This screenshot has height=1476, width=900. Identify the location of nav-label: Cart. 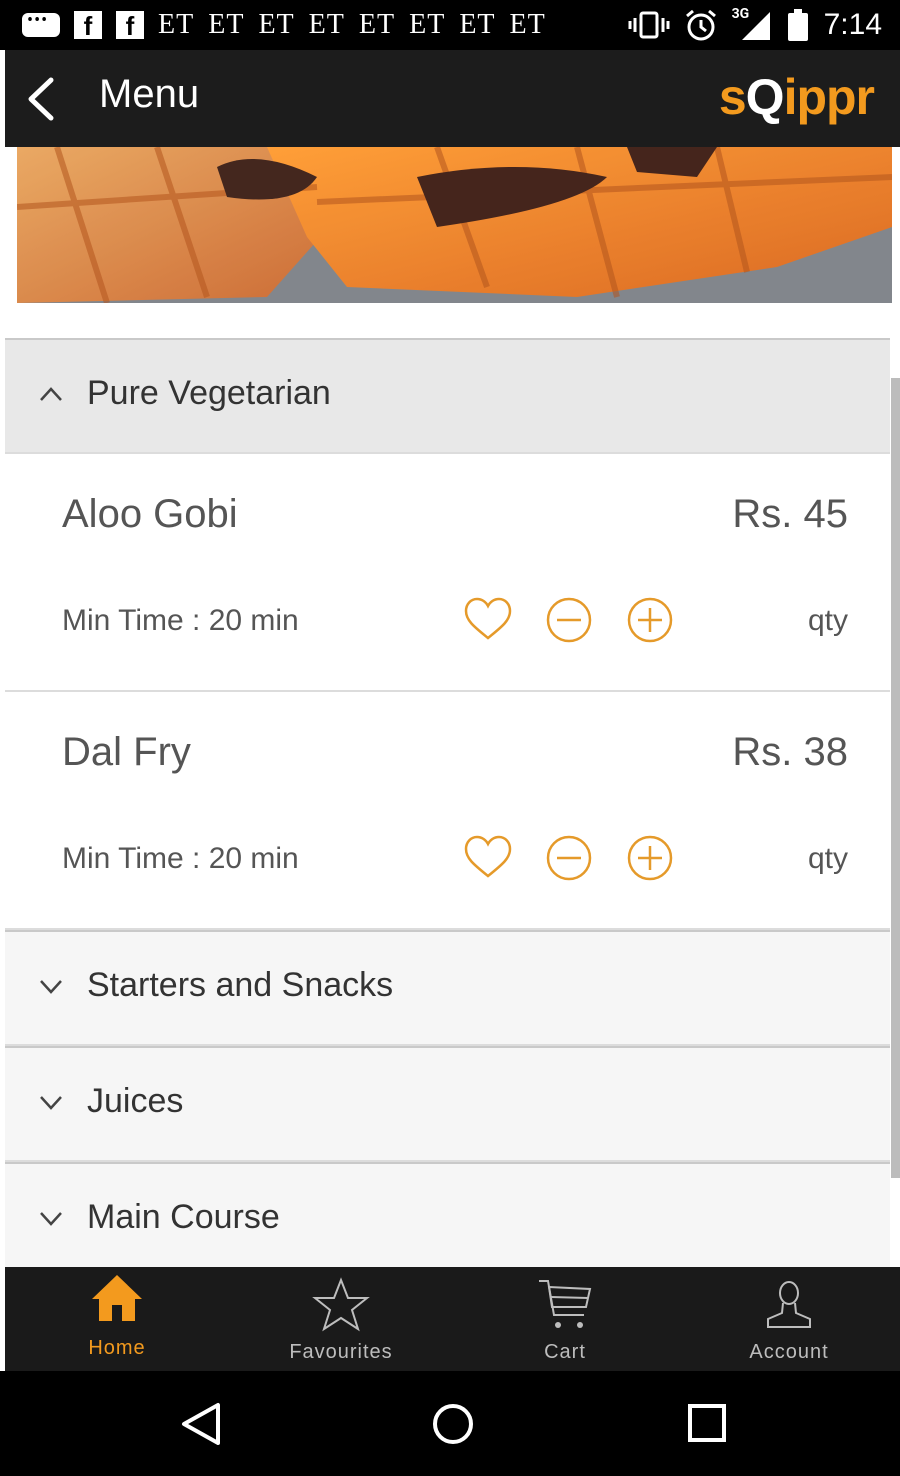
(565, 1352).